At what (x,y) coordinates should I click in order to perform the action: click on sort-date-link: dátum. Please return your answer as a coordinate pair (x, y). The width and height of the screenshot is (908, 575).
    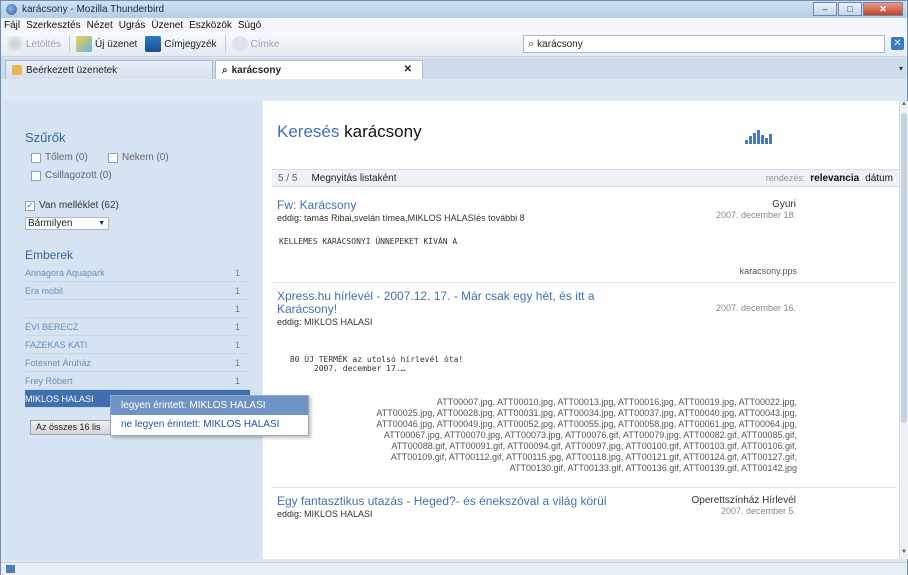
    Looking at the image, I should click on (879, 178).